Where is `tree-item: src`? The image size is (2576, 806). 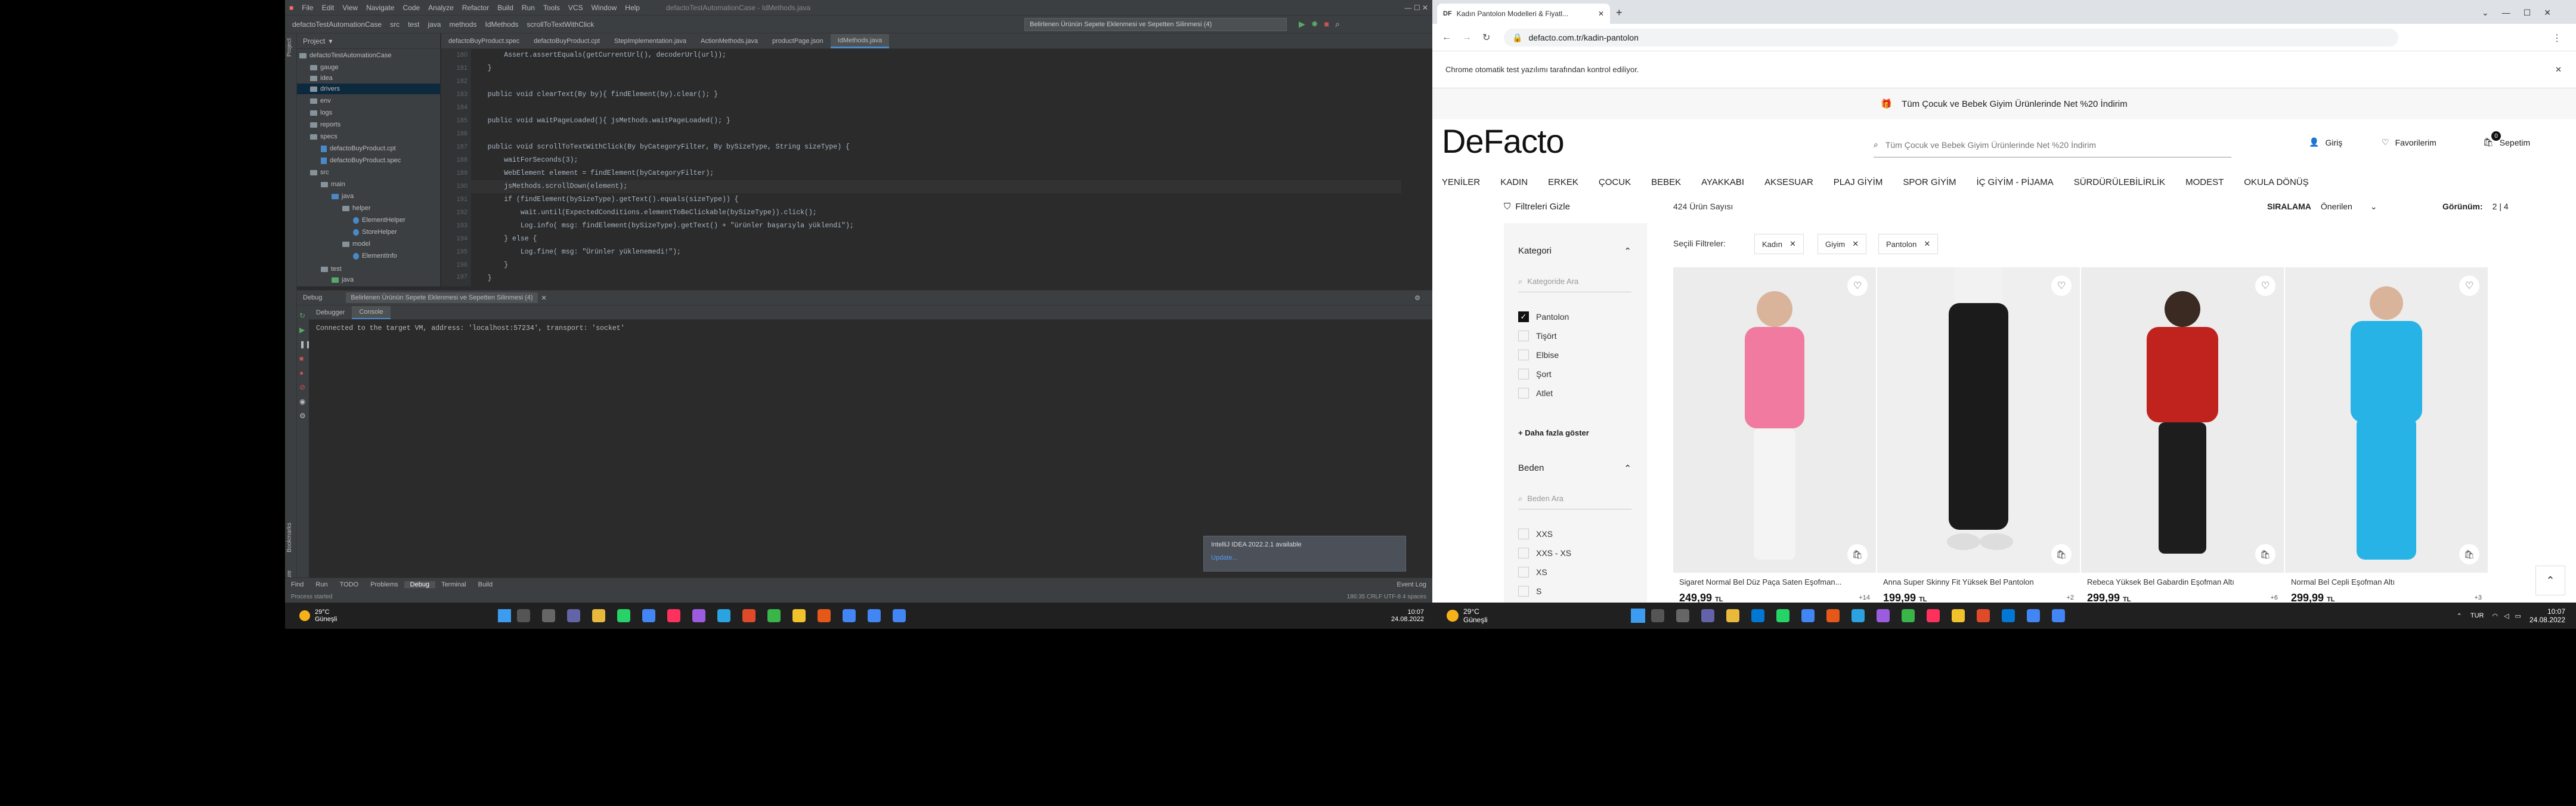 tree-item: src is located at coordinates (319, 172).